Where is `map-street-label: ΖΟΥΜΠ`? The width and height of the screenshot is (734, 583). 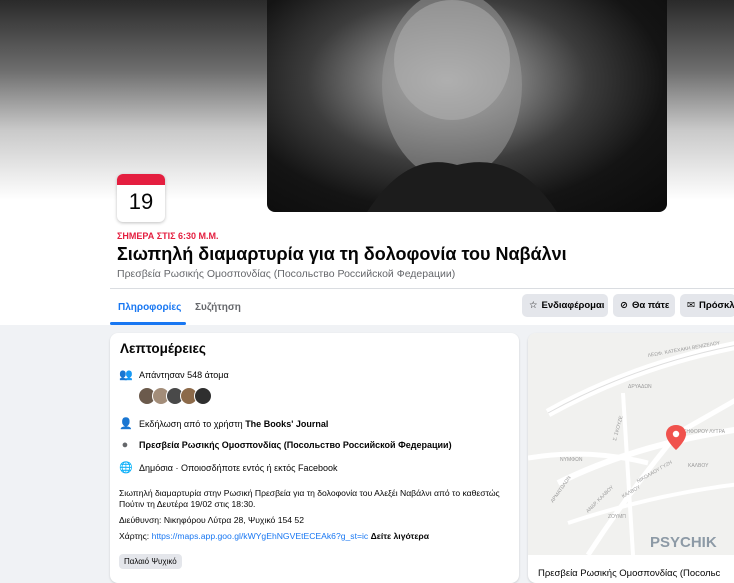 map-street-label: ΖΟΥΜΠ is located at coordinates (617, 517).